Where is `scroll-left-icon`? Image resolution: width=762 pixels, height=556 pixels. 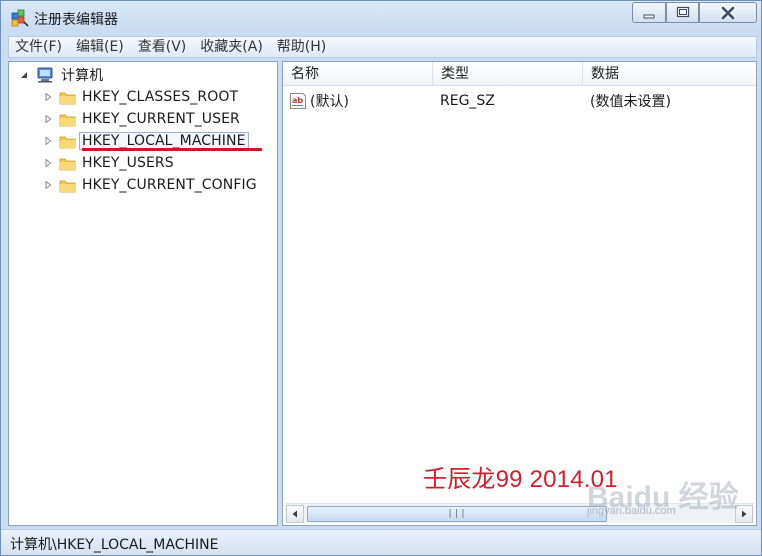 scroll-left-icon is located at coordinates (294, 514).